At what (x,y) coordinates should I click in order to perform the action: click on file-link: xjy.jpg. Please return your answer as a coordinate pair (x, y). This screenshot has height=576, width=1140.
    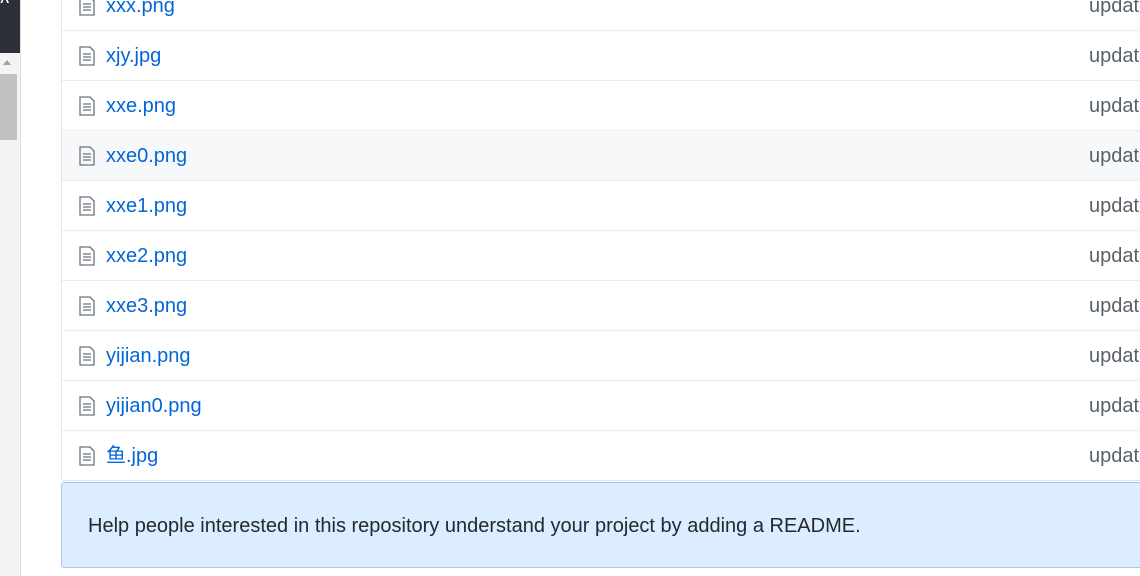
    Looking at the image, I should click on (133, 56).